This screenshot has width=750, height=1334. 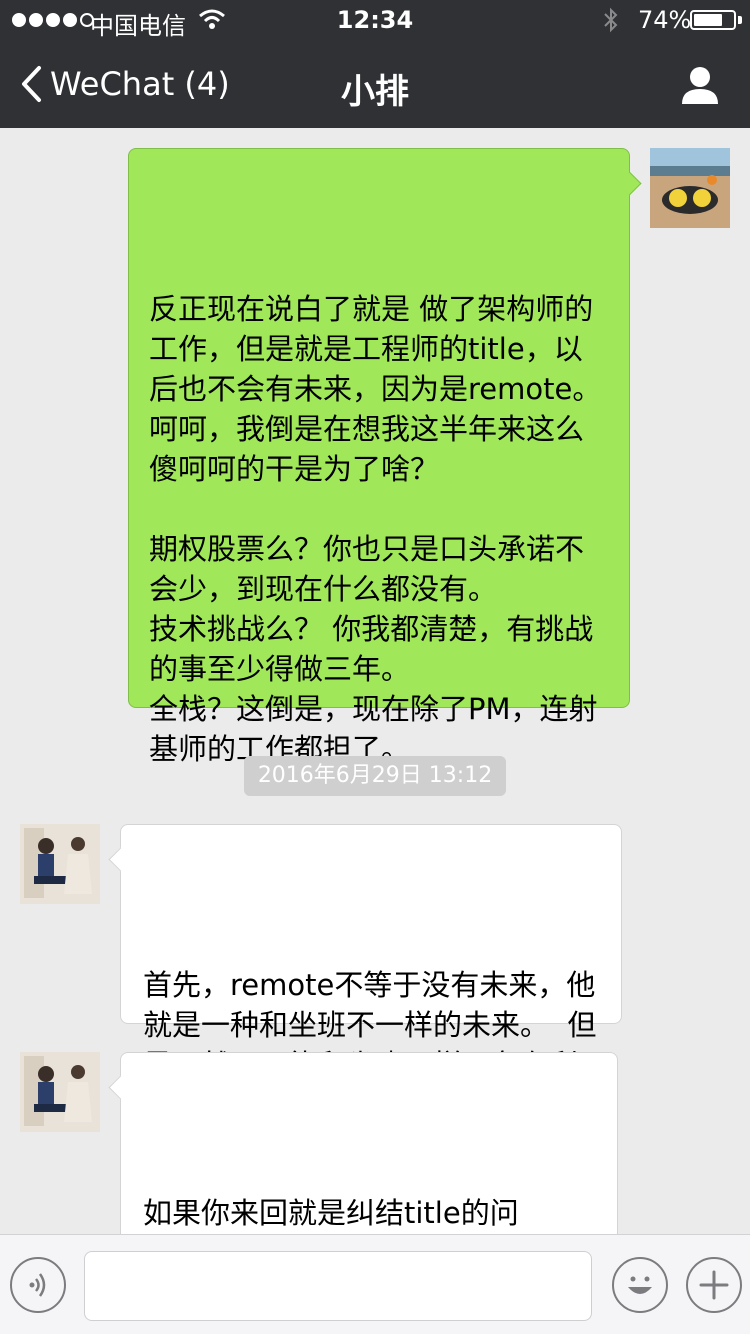 What do you see at coordinates (700, 86) in the screenshot?
I see `chat-info-button` at bounding box center [700, 86].